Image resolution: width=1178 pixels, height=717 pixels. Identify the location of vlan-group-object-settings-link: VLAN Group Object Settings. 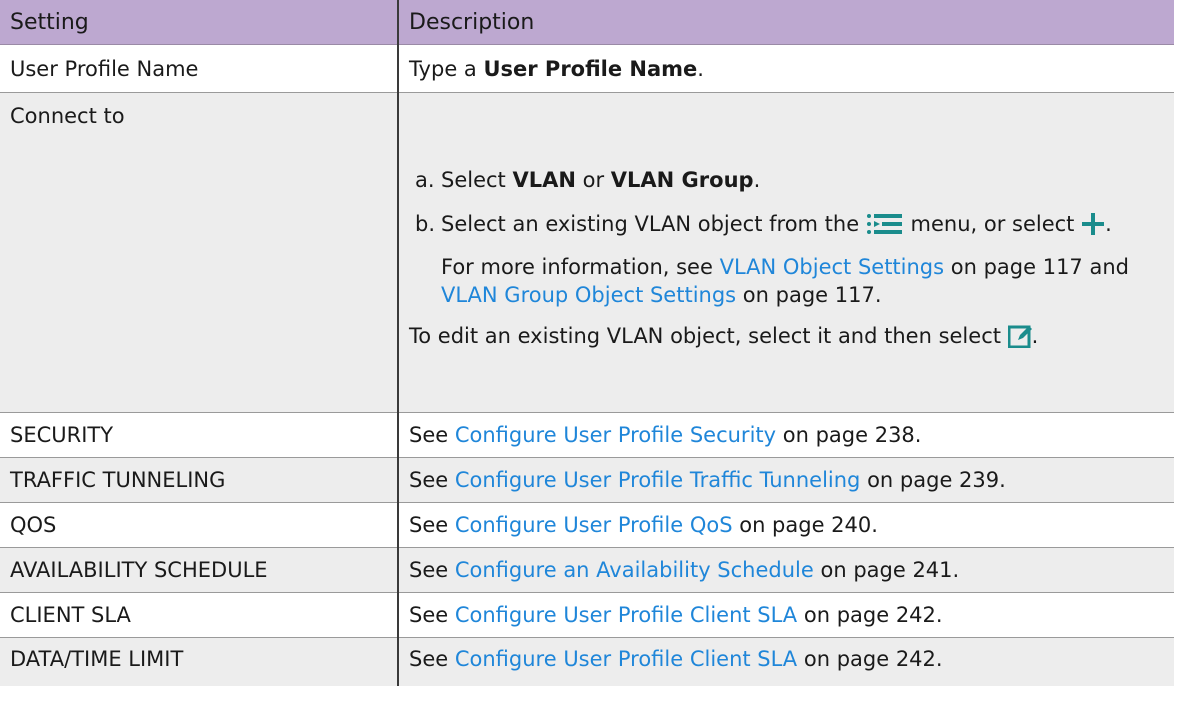
(588, 295).